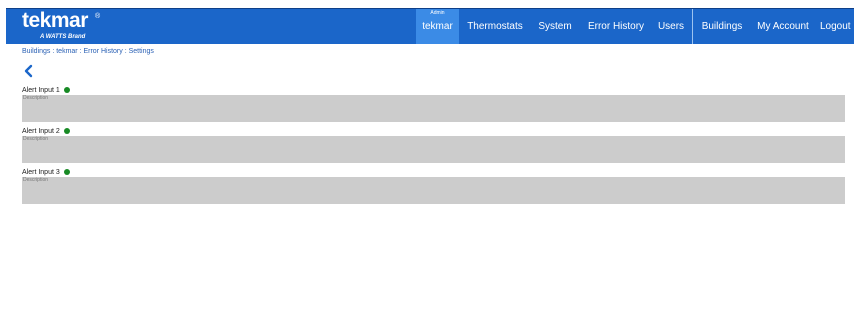  I want to click on nav-system: System, so click(555, 26).